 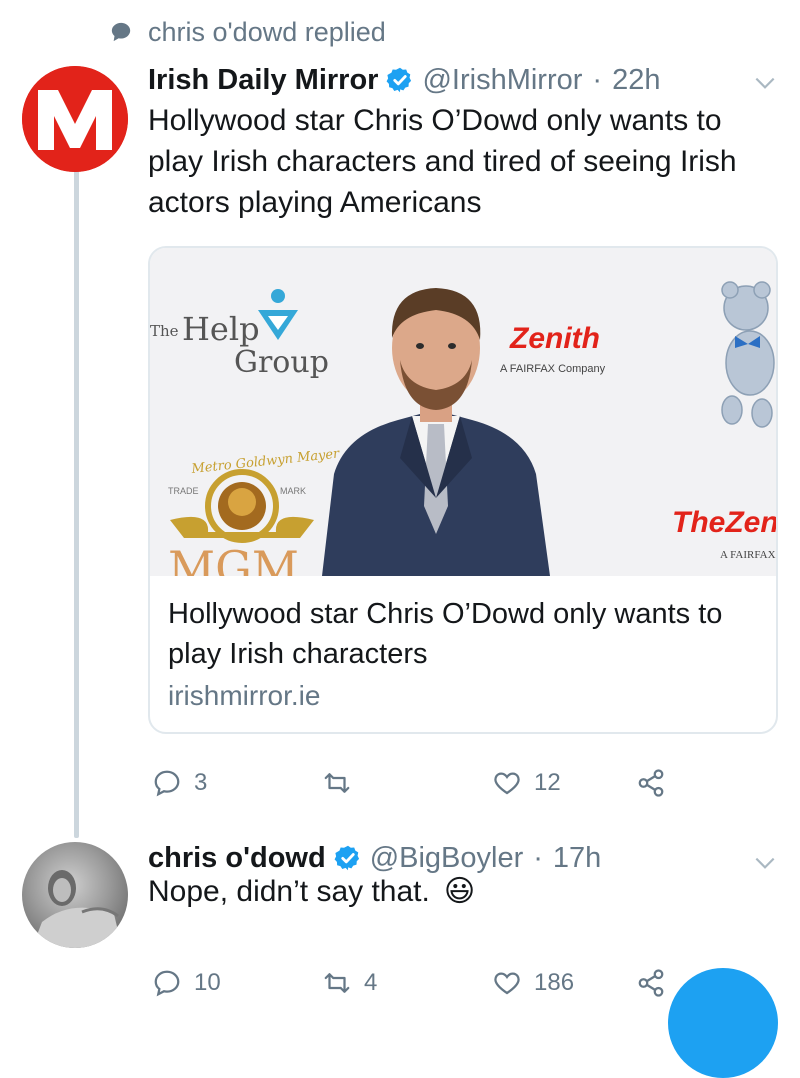 What do you see at coordinates (77, 909) in the screenshot?
I see `avatar-photo` at bounding box center [77, 909].